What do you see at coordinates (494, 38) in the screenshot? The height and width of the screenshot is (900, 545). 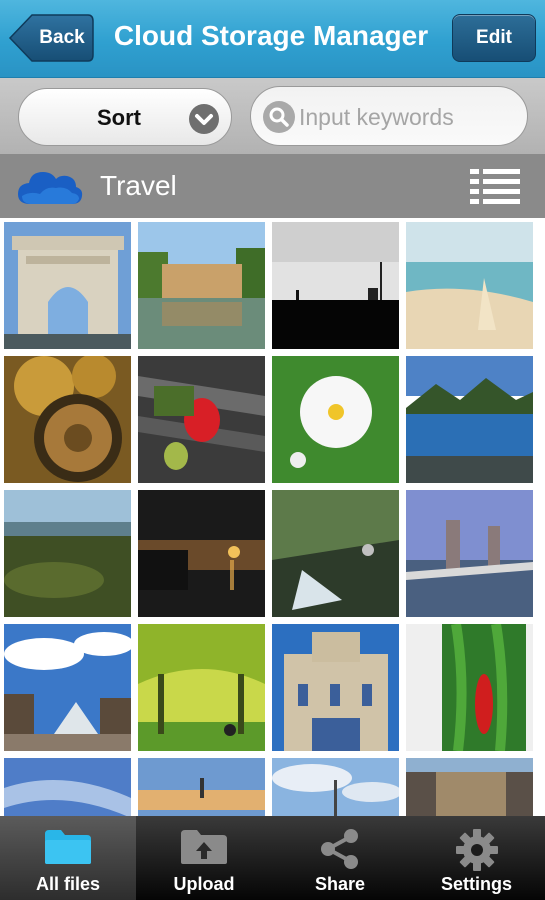 I see `edit-button: Edit` at bounding box center [494, 38].